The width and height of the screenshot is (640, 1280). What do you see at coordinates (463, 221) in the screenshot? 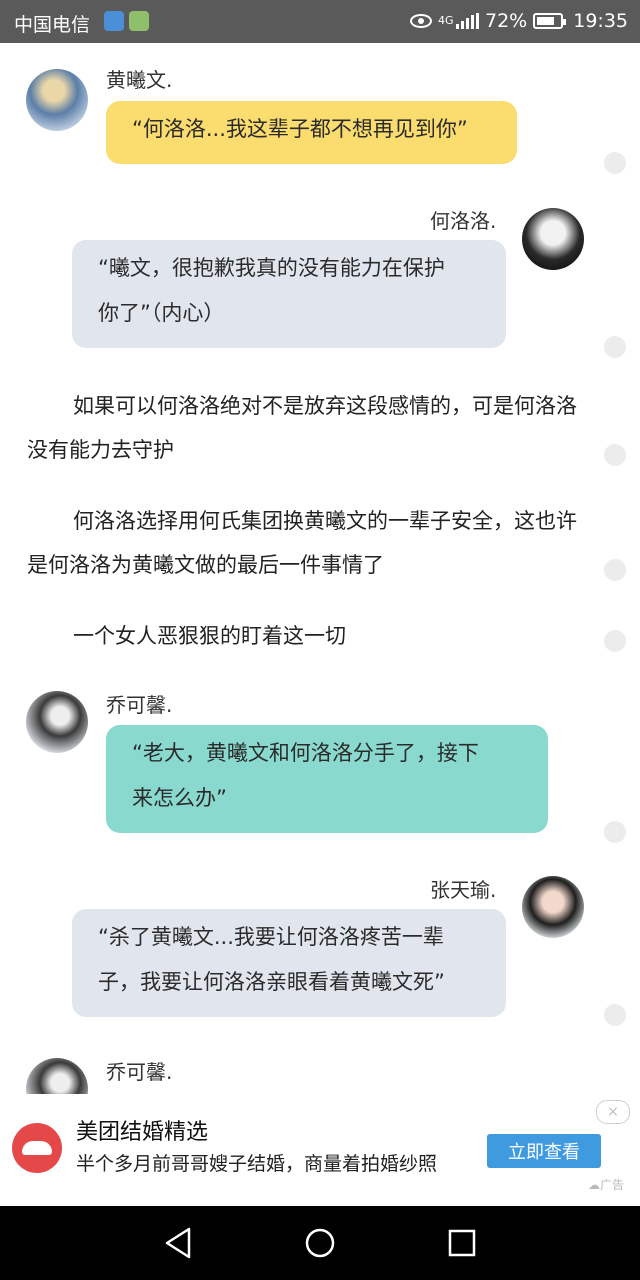
I see `speaker-name: 何洛洛.` at bounding box center [463, 221].